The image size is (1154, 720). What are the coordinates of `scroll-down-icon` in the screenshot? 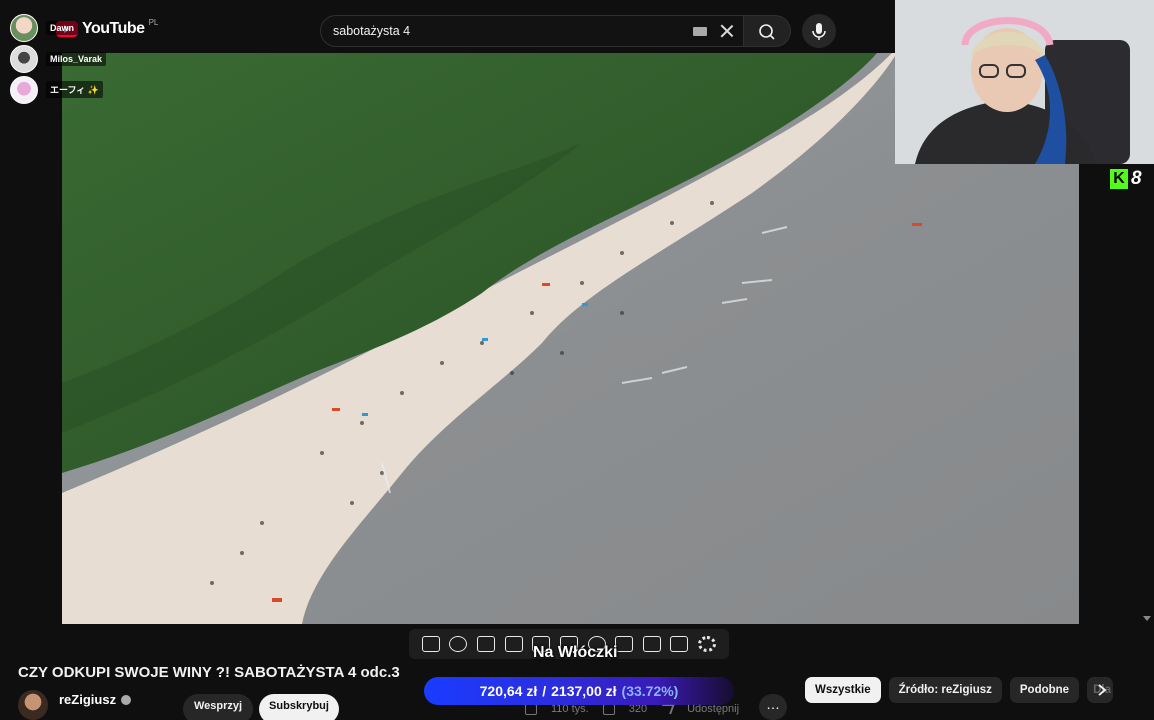 It's located at (1147, 618).